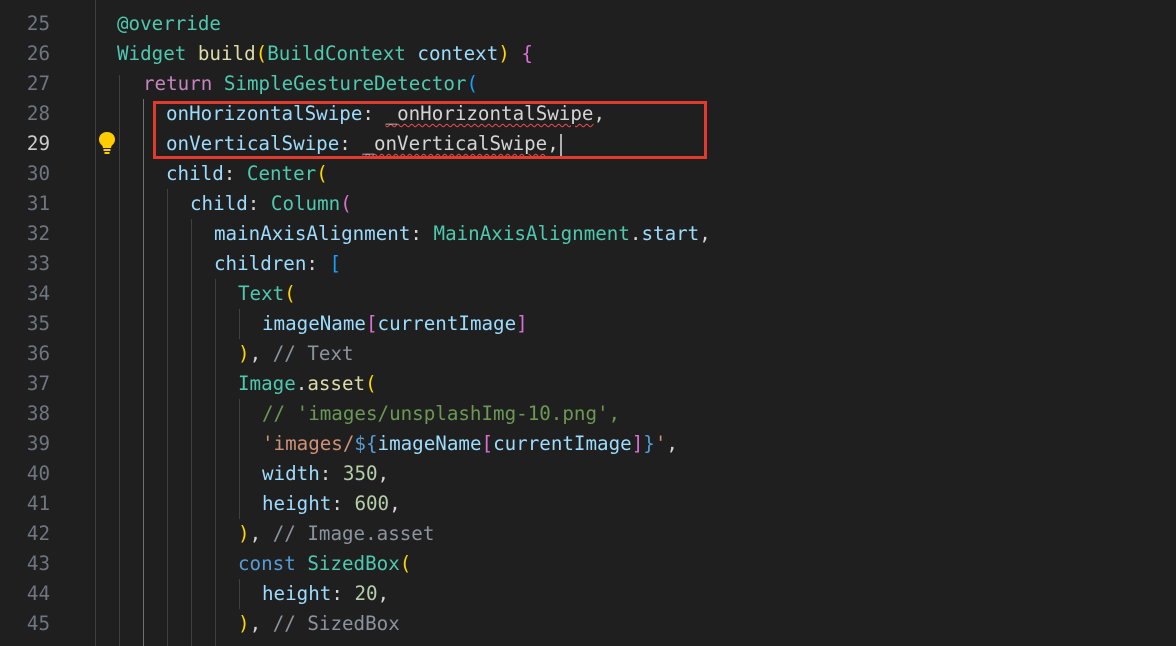 The height and width of the screenshot is (646, 1176). I want to click on code-line-41: height: 600,, so click(331, 504).